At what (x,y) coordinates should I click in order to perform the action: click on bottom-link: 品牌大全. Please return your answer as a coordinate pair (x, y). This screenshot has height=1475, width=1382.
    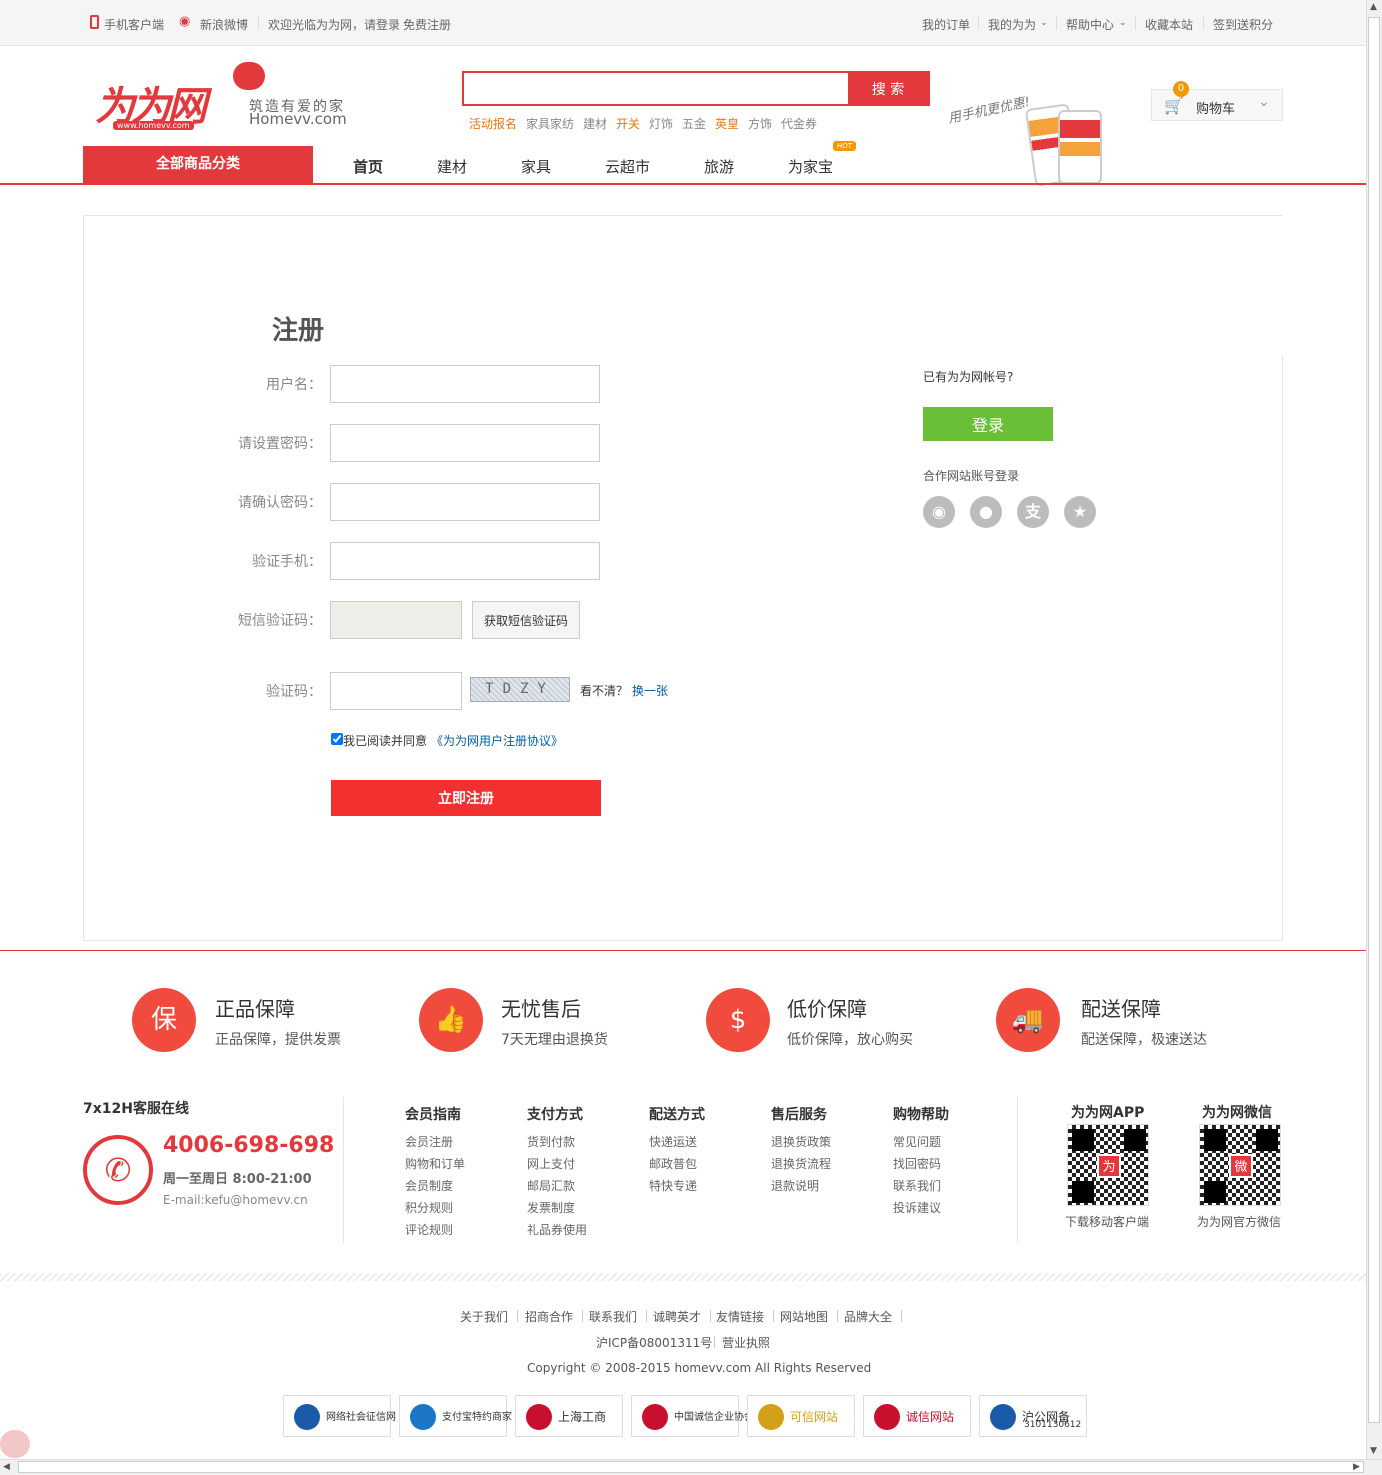
    Looking at the image, I should click on (868, 1316).